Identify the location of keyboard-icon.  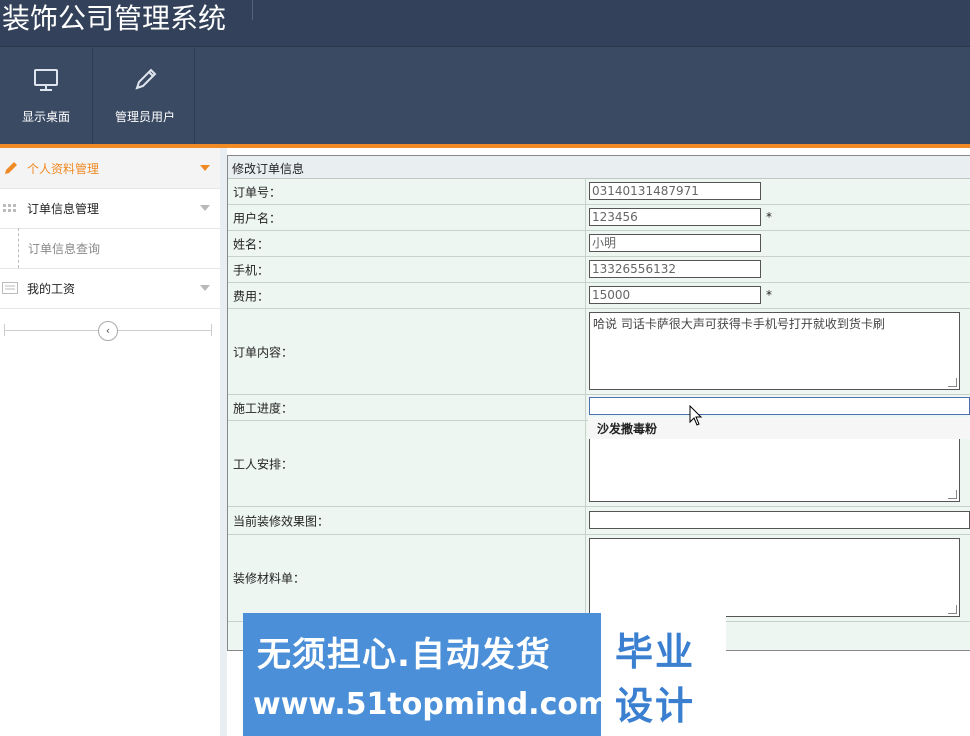
(10, 288).